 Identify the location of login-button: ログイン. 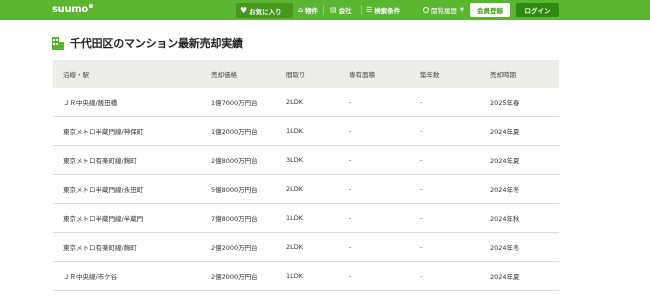
(537, 10).